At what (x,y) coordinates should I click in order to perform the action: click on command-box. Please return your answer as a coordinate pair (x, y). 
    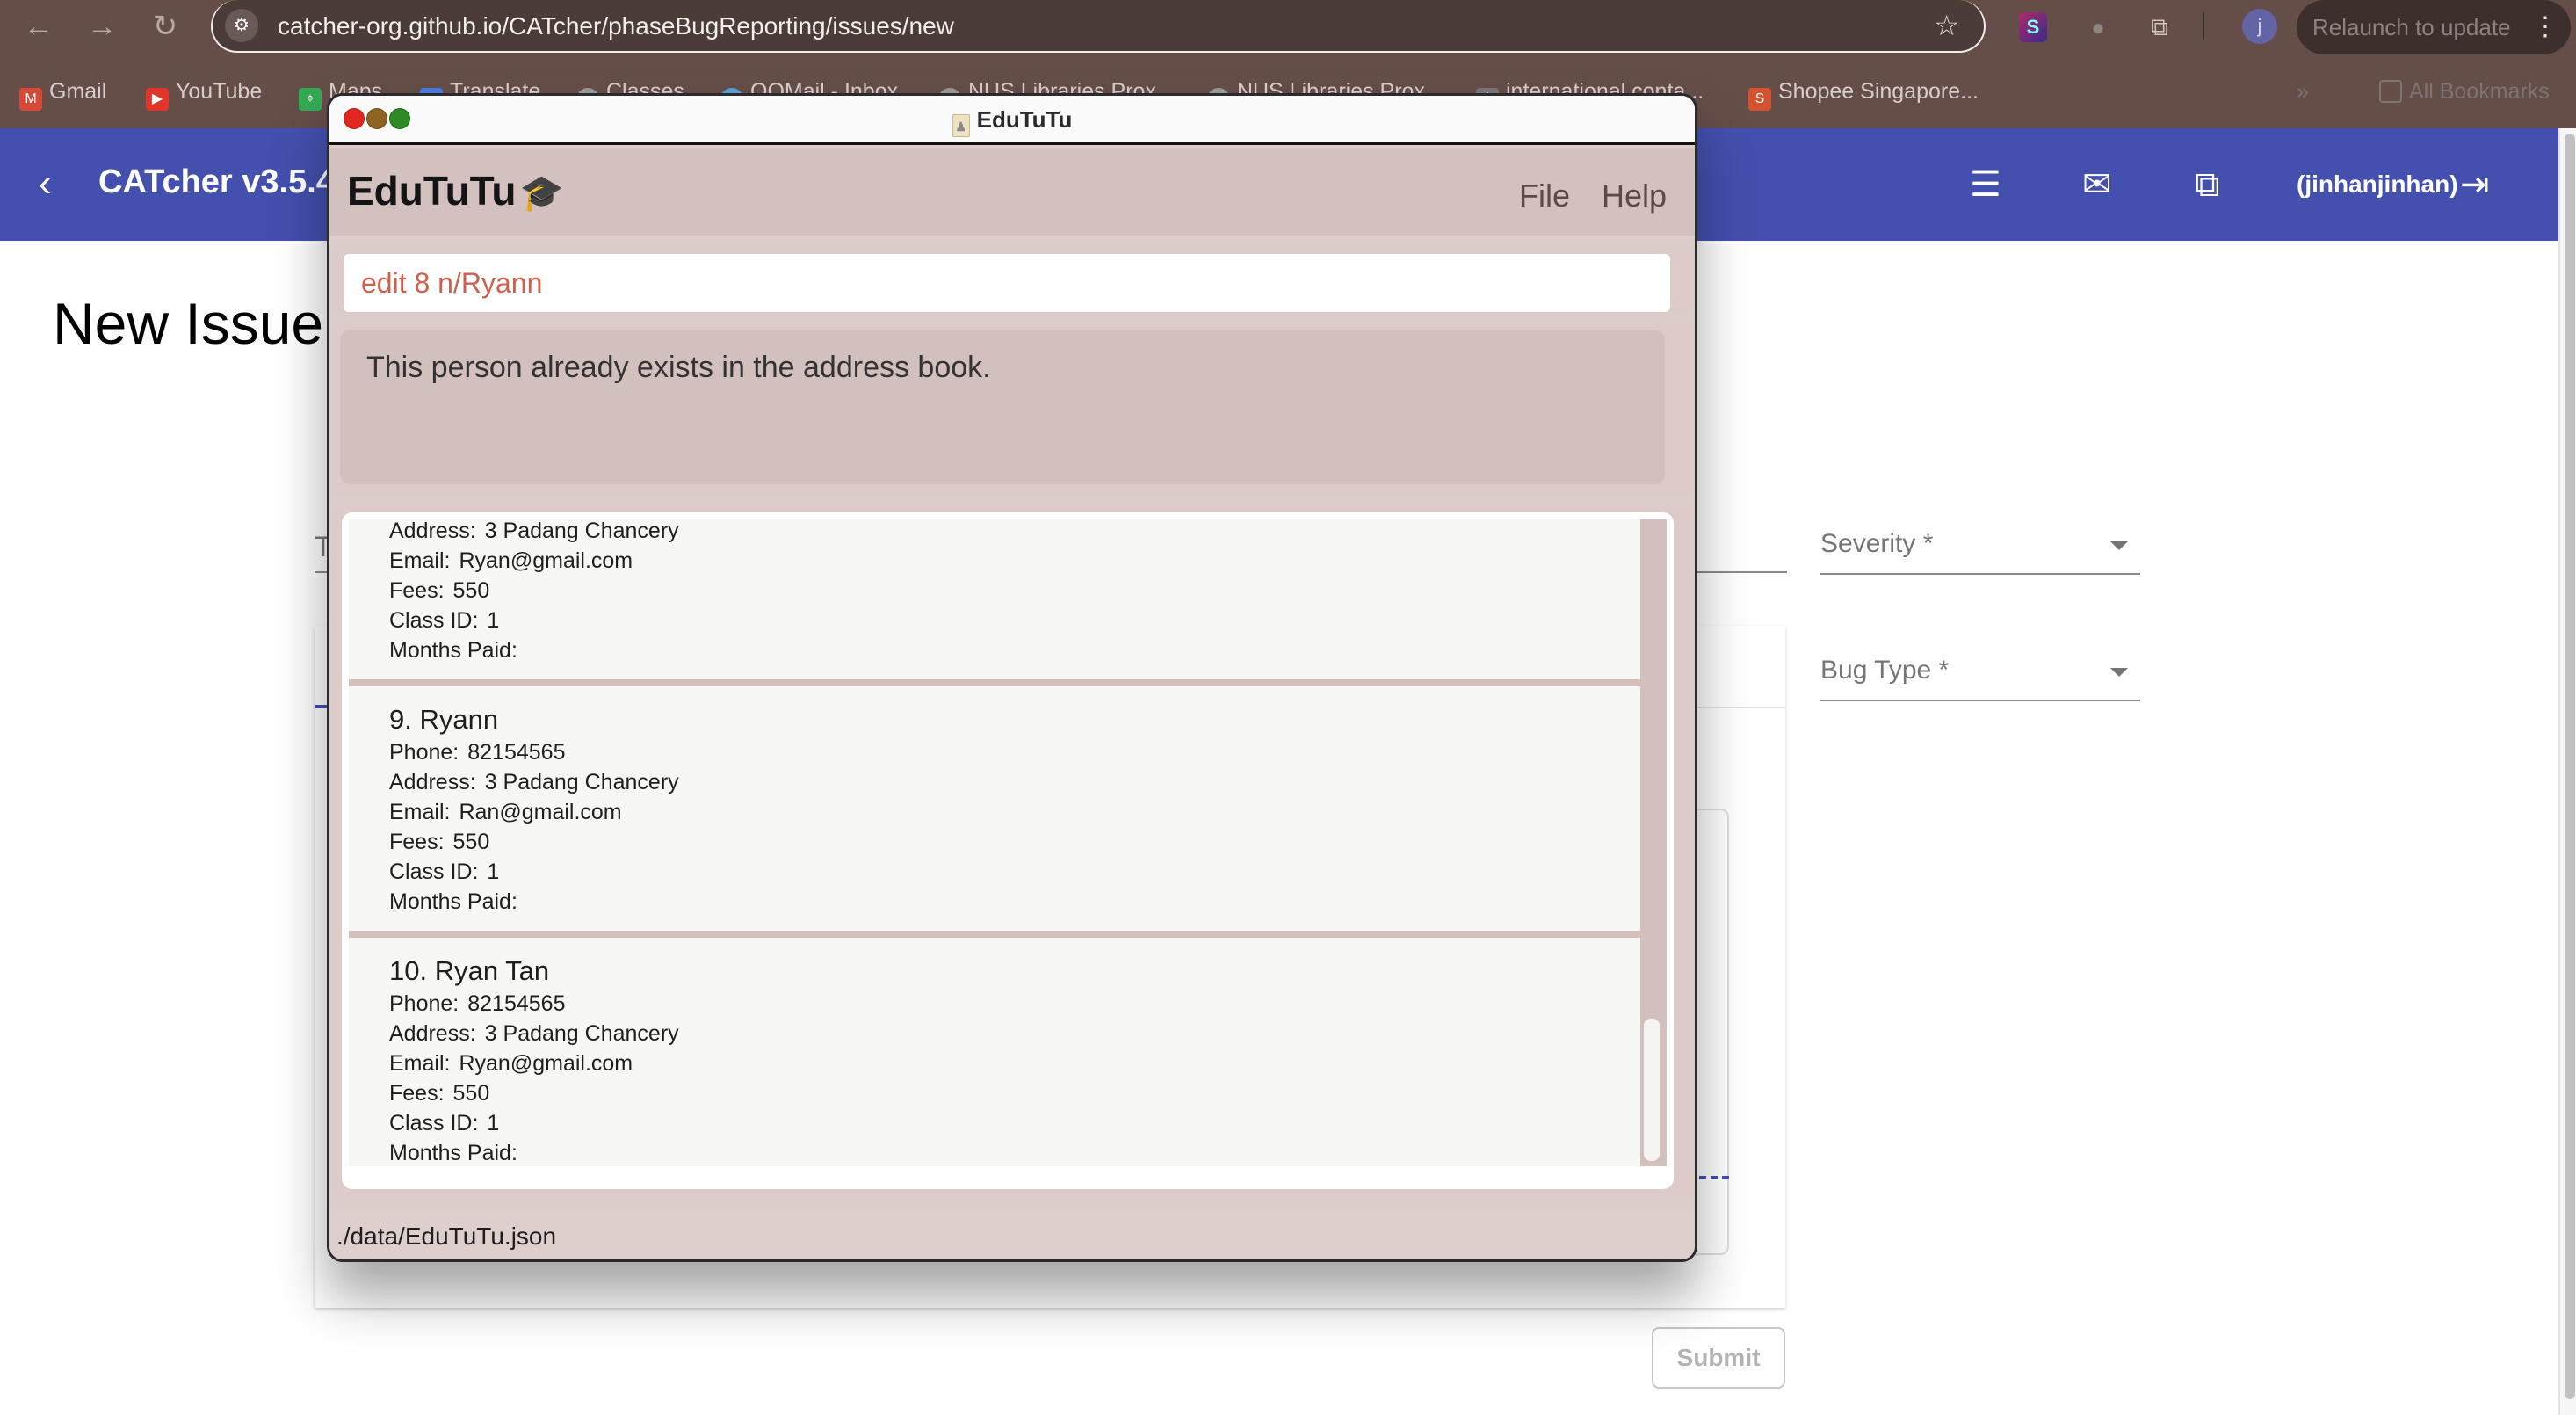
    Looking at the image, I should click on (1007, 283).